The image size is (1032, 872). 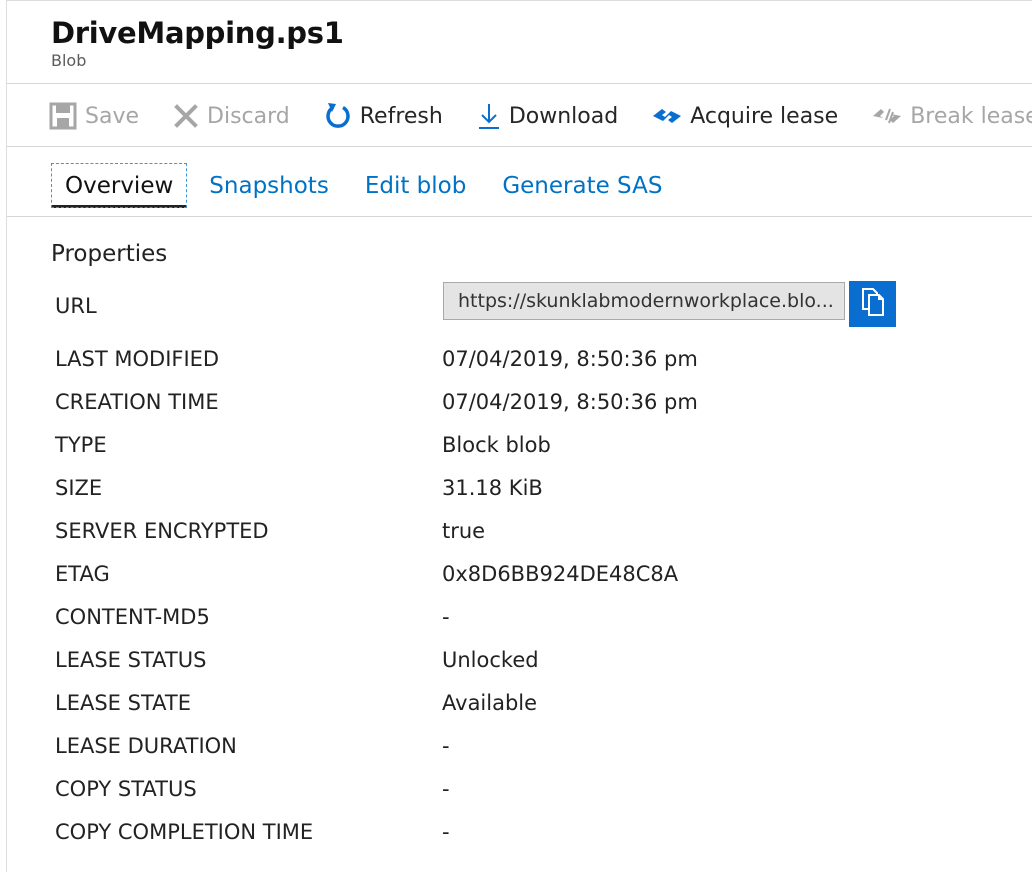 I want to click on prop-value-etag: 0x8D6BB924DE48C8A, so click(x=560, y=574).